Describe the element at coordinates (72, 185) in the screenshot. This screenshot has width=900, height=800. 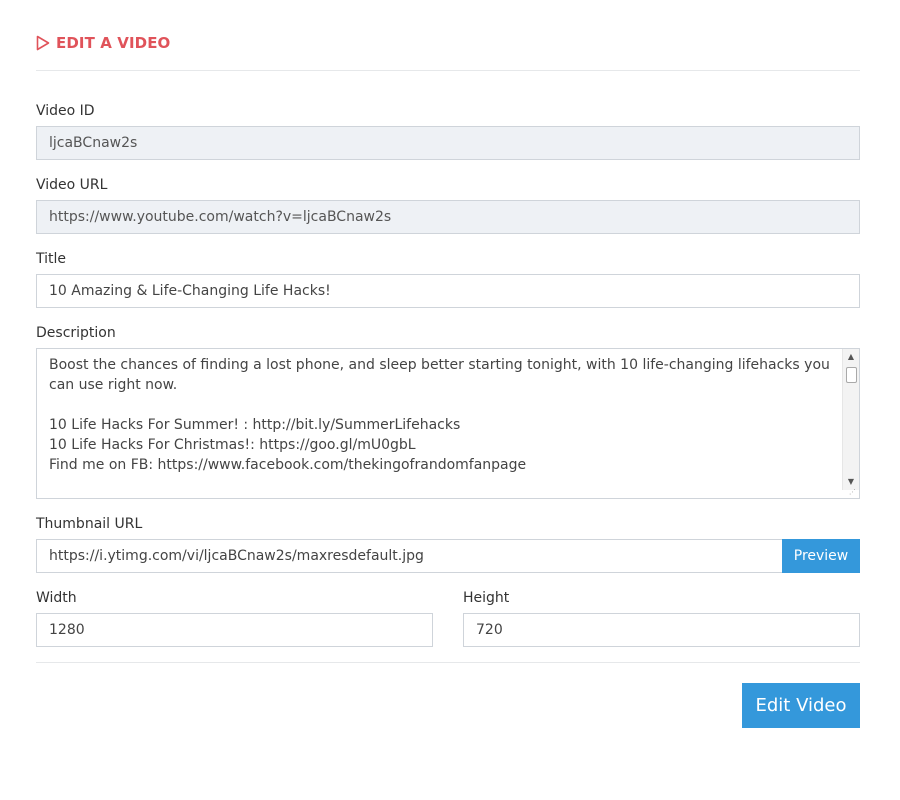
I see `video-url-label: Video URL` at that location.